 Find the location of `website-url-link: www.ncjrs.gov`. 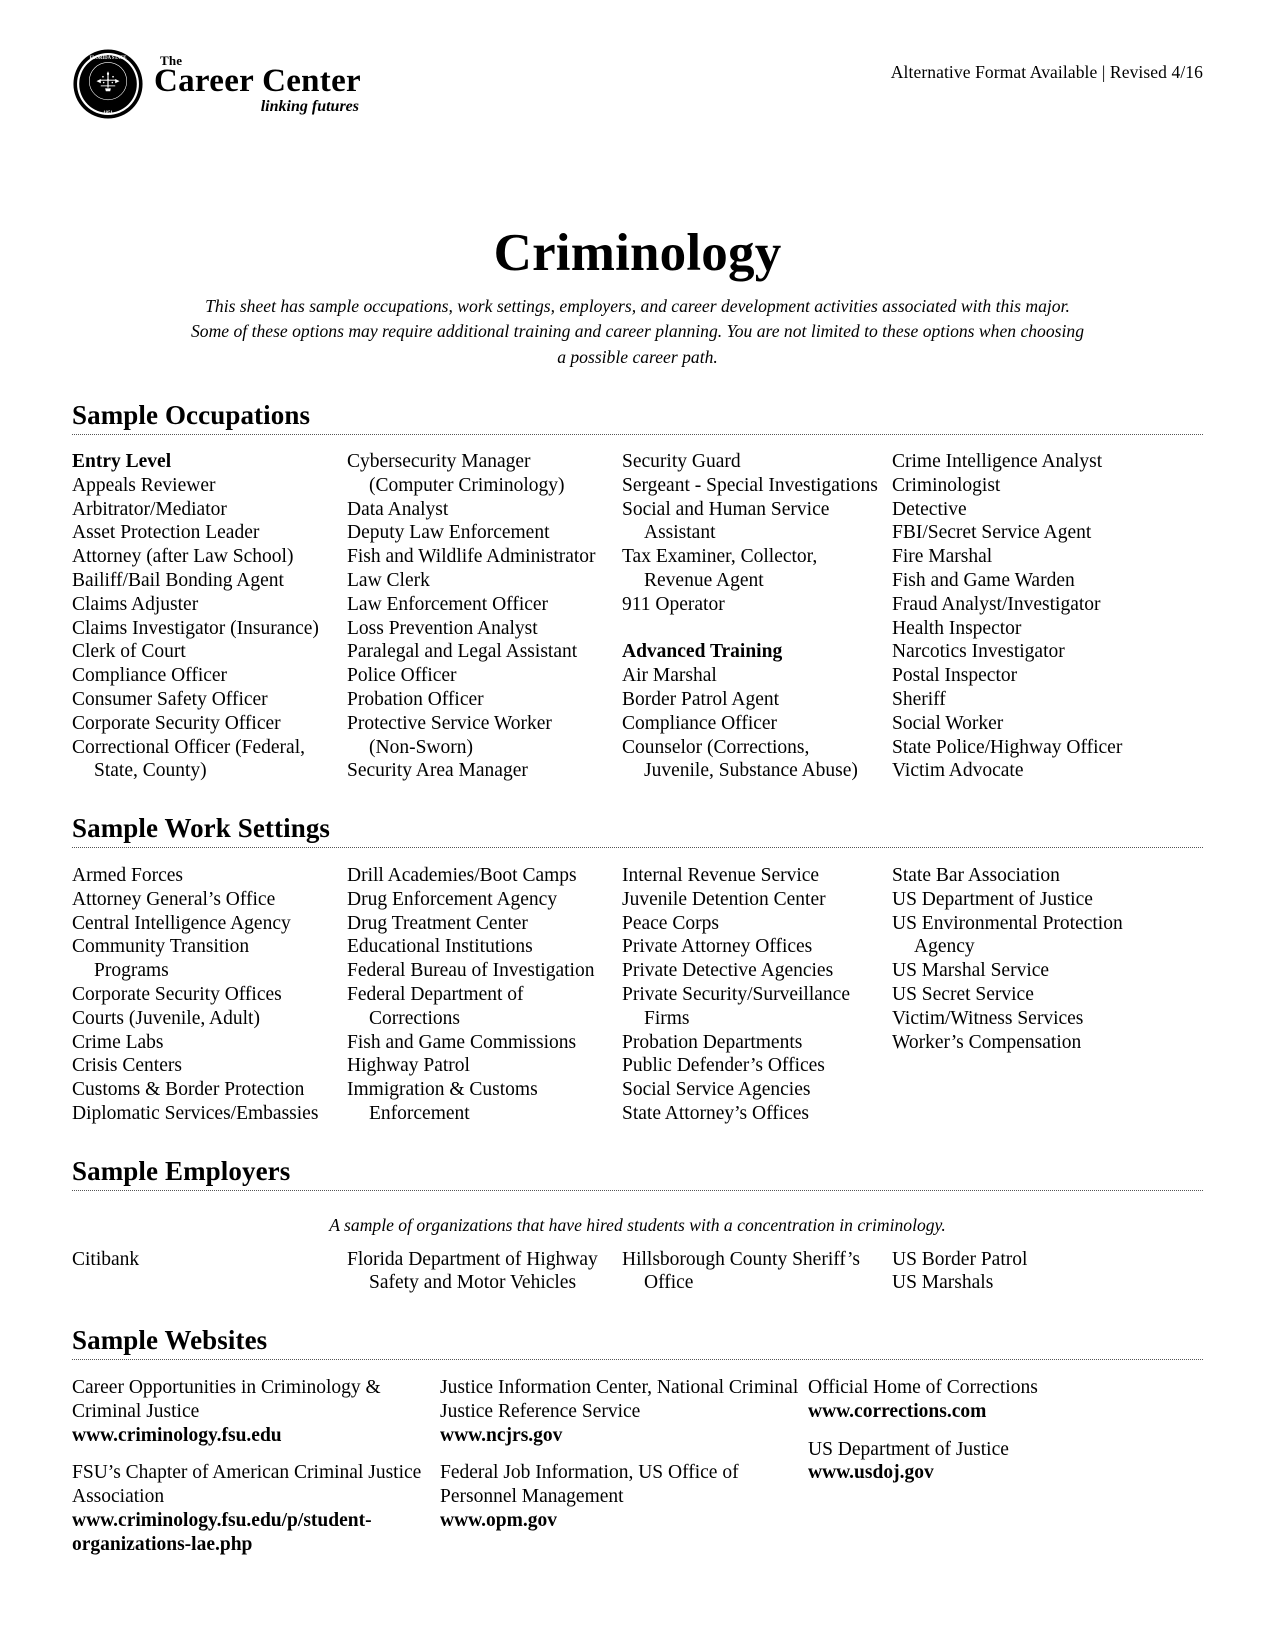

website-url-link: www.ncjrs.gov is located at coordinates (624, 1436).